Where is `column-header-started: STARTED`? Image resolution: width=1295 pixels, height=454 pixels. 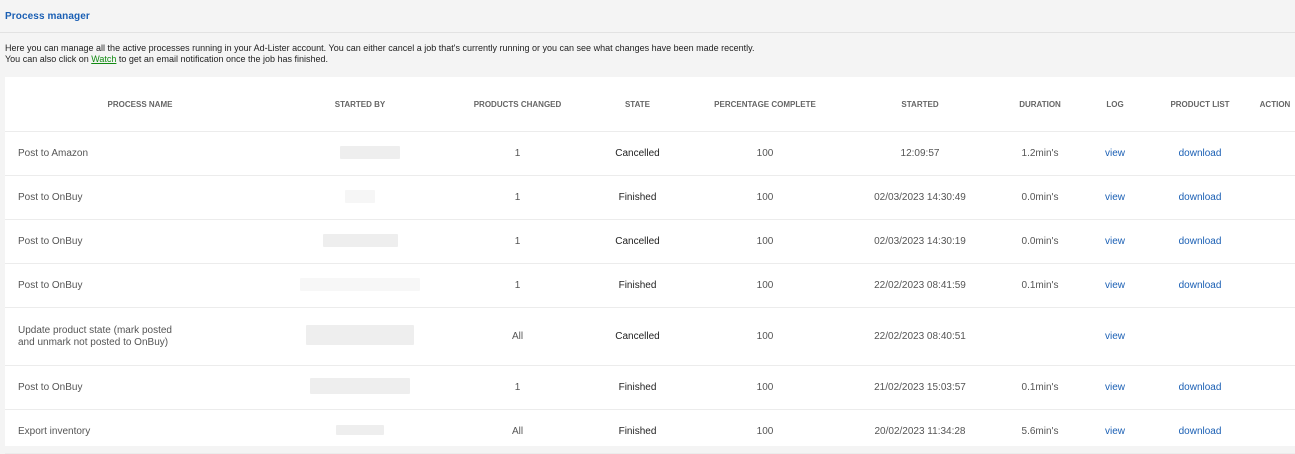
column-header-started: STARTED is located at coordinates (920, 104).